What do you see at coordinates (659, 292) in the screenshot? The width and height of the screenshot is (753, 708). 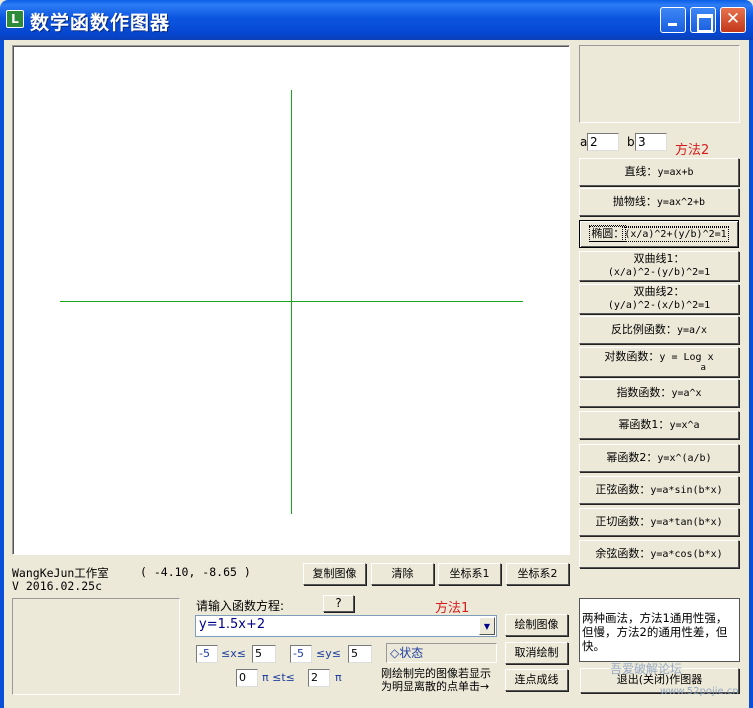 I see `function-name: 双曲线2：` at bounding box center [659, 292].